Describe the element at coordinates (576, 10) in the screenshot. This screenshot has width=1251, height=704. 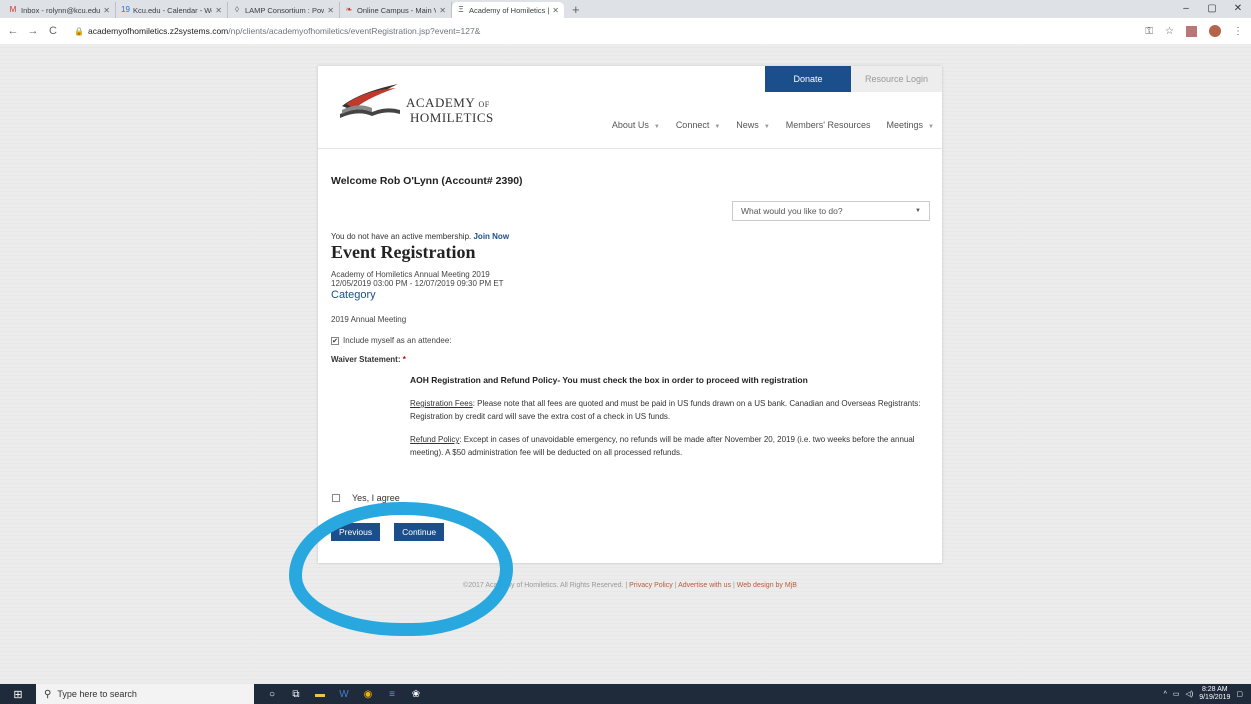
I see `new-tab-button: +` at that location.